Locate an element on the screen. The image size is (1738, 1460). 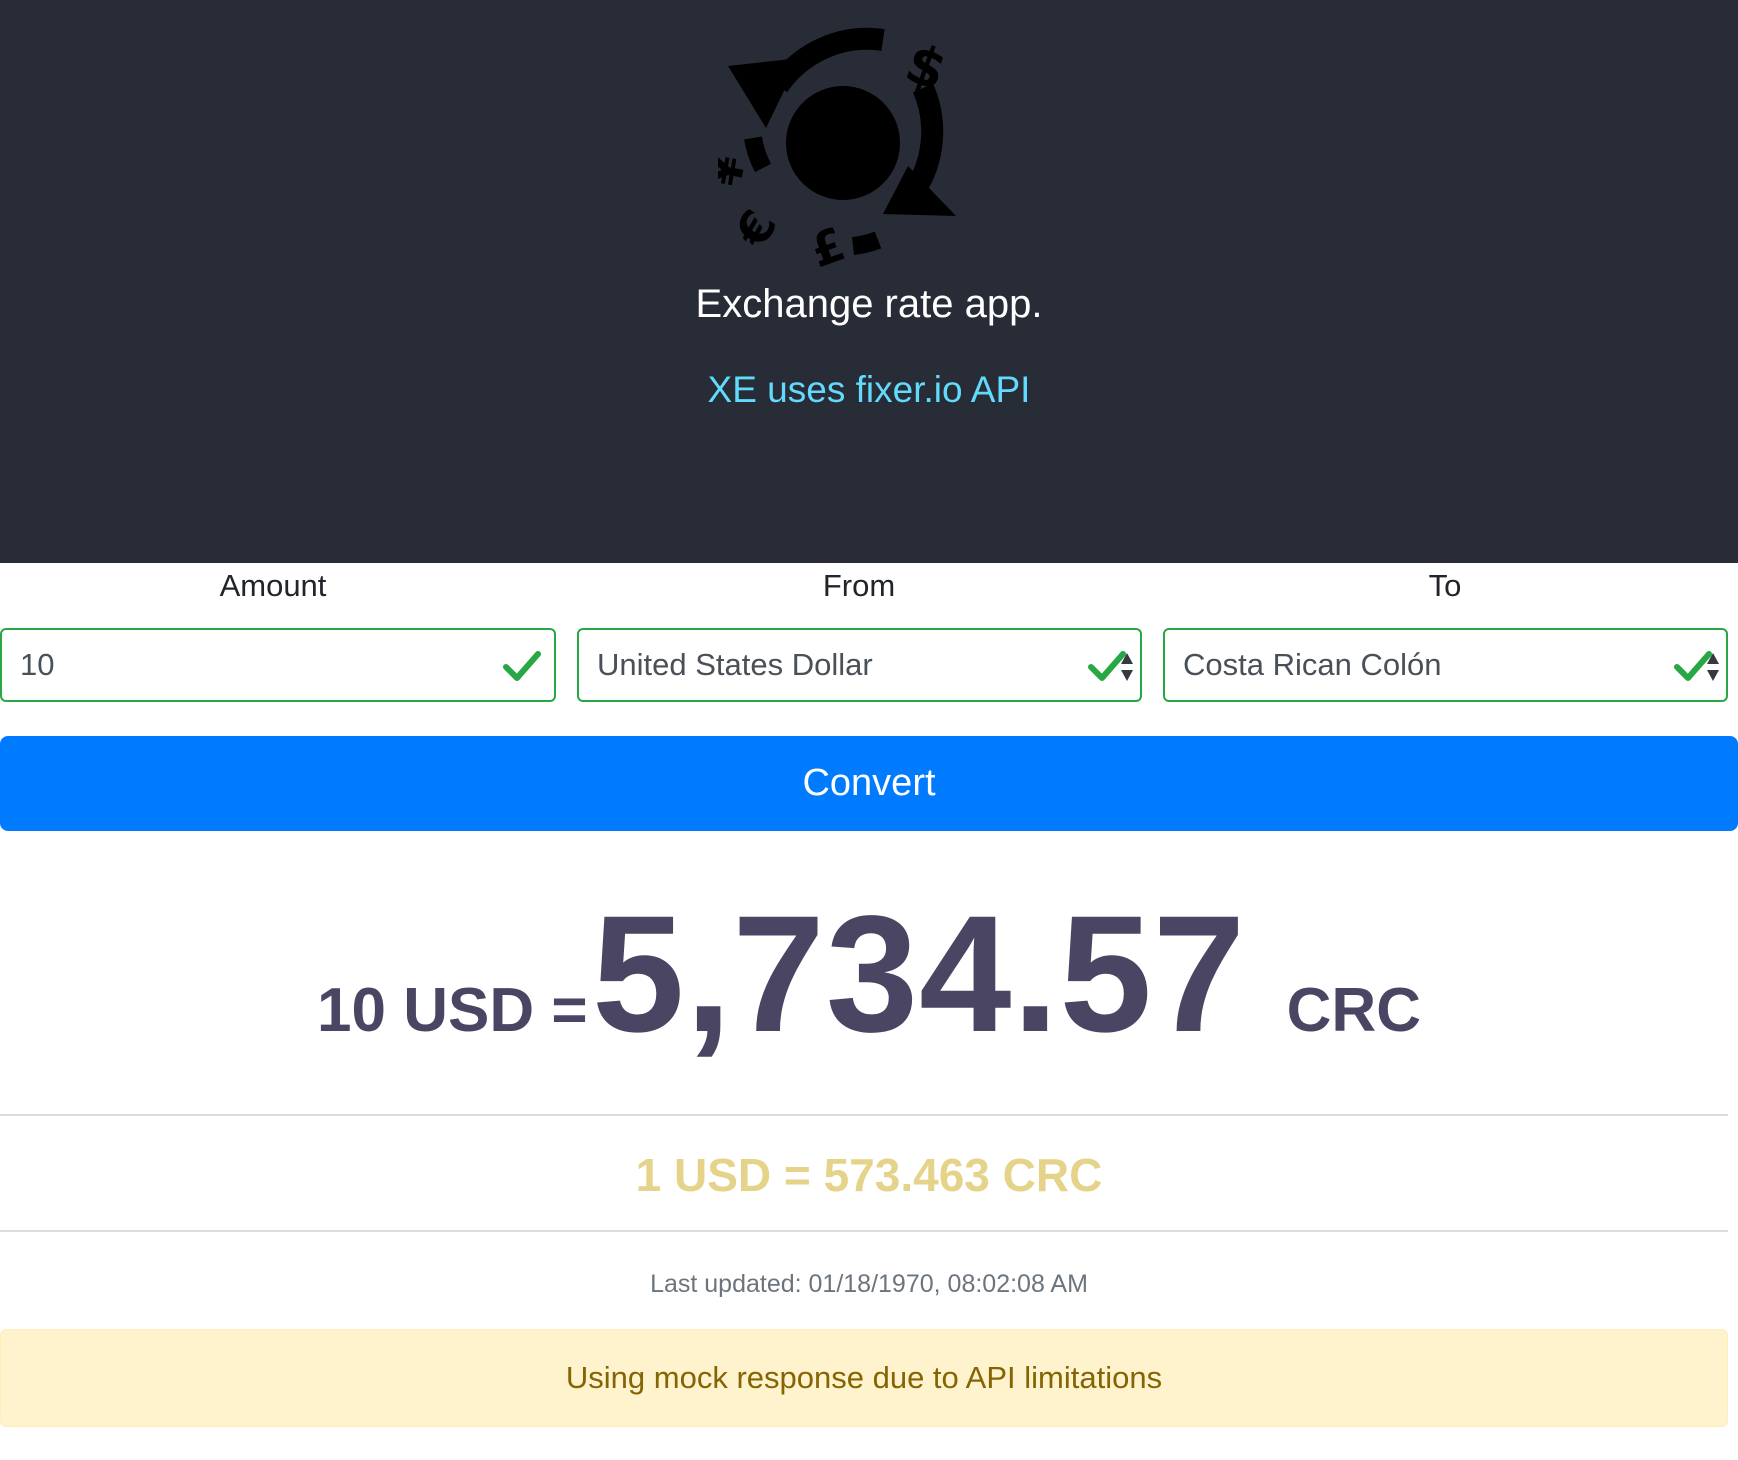
conversion-result: 10 USD = 5,734.57 CRC is located at coordinates (869, 980).